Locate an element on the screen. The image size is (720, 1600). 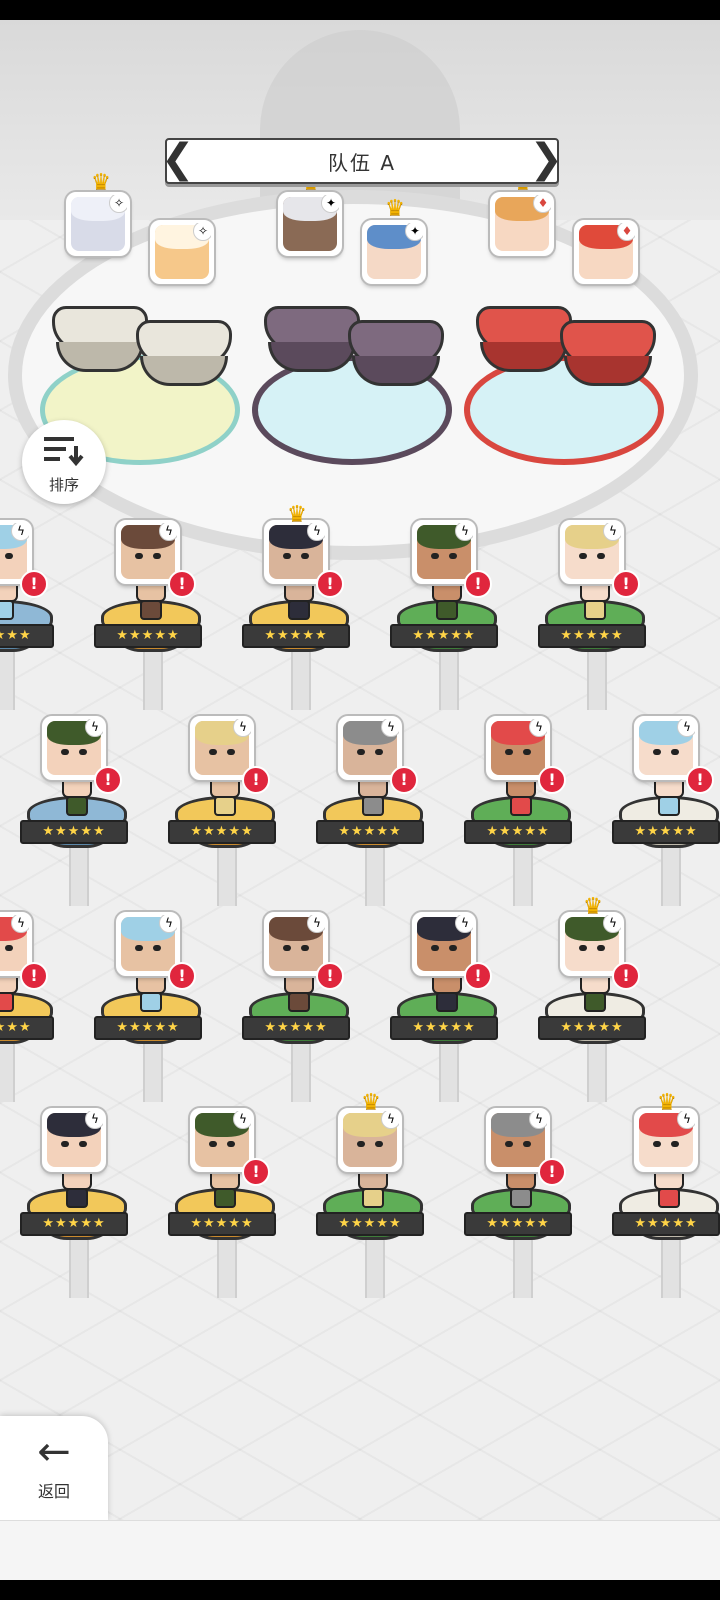
sort-button: 排序 is located at coordinates (64, 462).